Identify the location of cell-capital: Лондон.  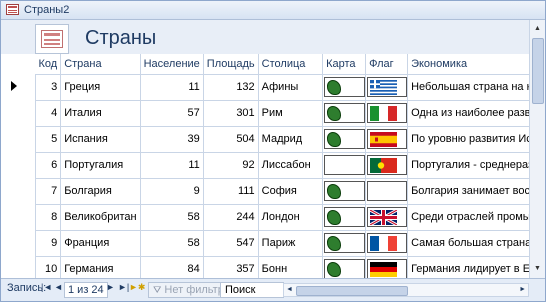
(290, 217).